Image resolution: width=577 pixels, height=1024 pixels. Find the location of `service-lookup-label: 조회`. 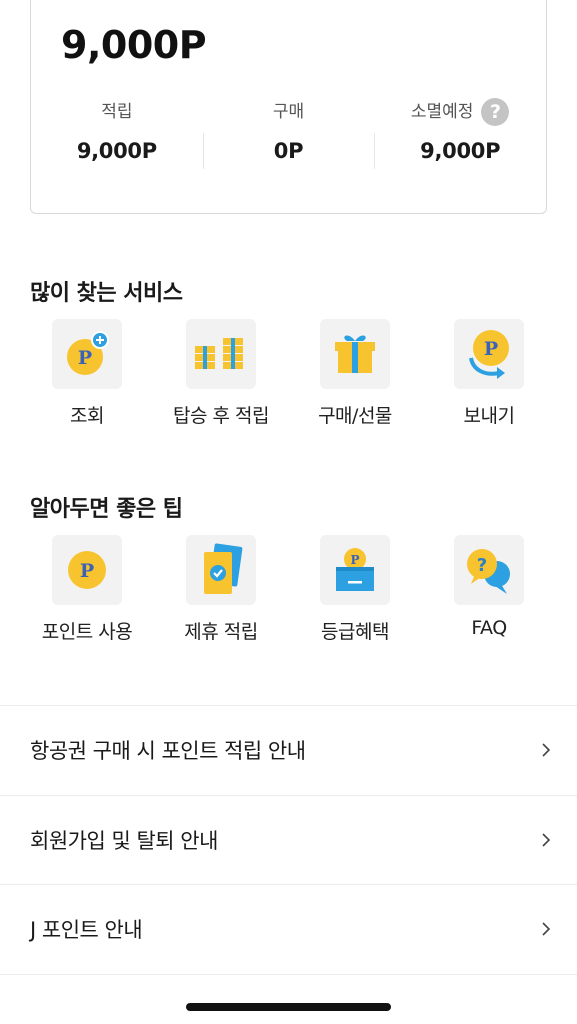

service-lookup-label: 조회 is located at coordinates (87, 416).